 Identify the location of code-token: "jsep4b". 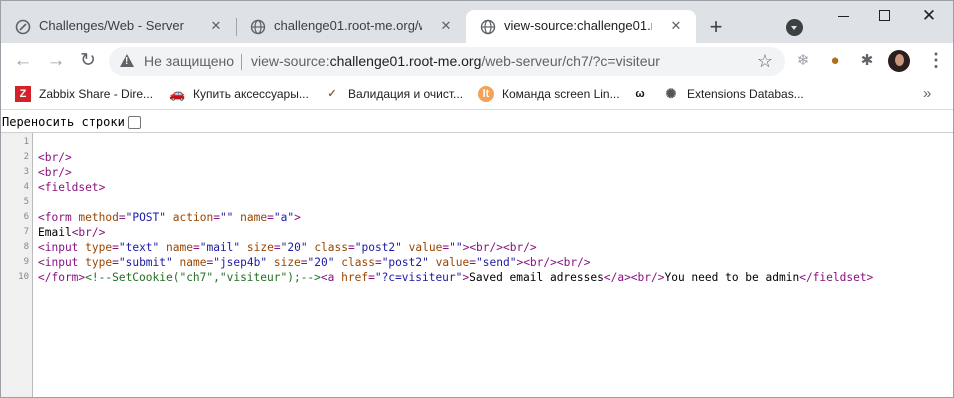
(240, 262).